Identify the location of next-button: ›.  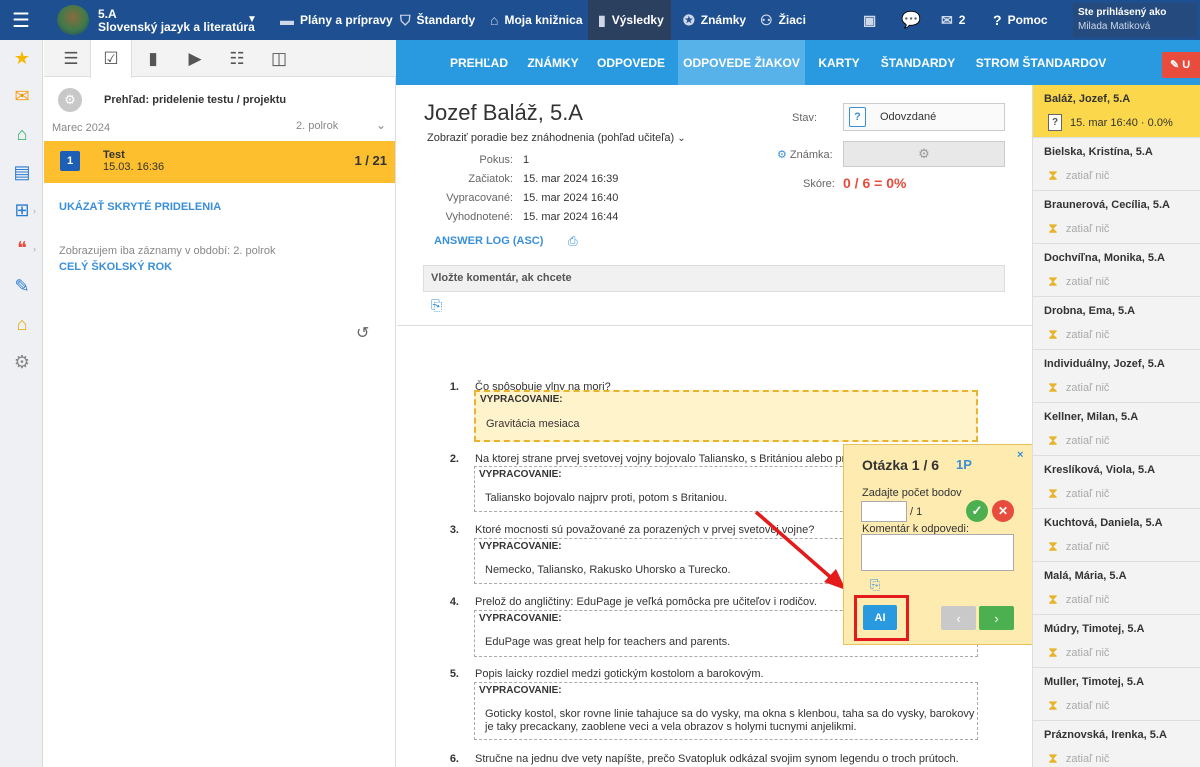
(996, 618).